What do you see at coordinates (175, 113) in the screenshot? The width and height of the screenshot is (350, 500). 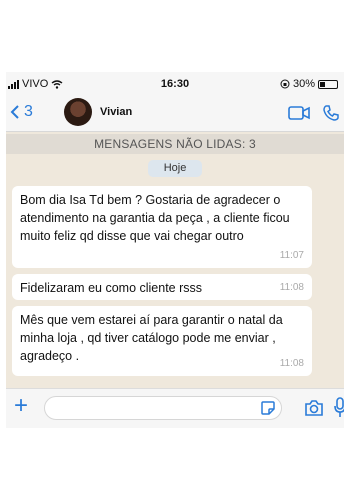 I see `chat-header: 3 Vivian` at bounding box center [175, 113].